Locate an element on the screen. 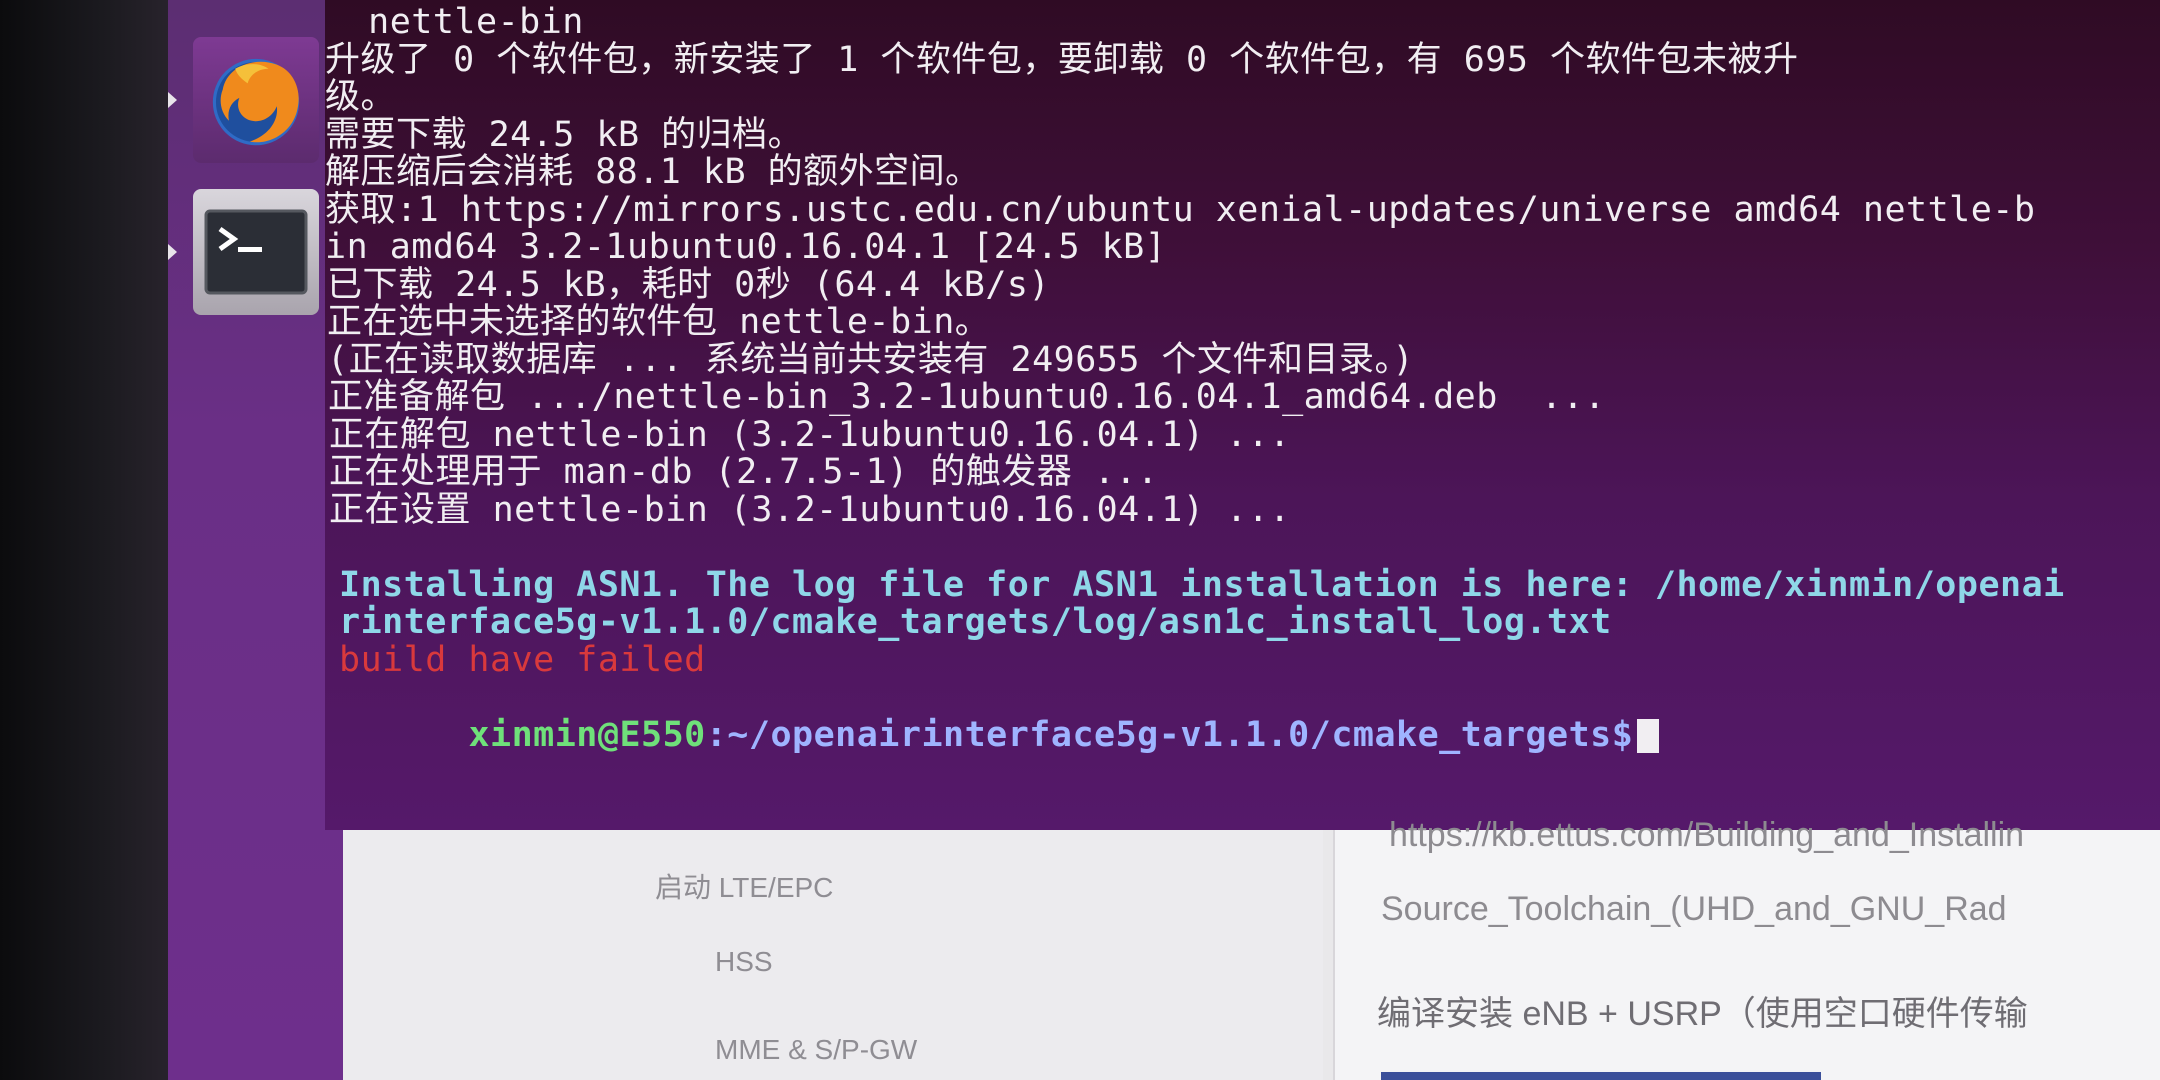 The image size is (2160, 1080). launcher-item-firefox is located at coordinates (255, 100).